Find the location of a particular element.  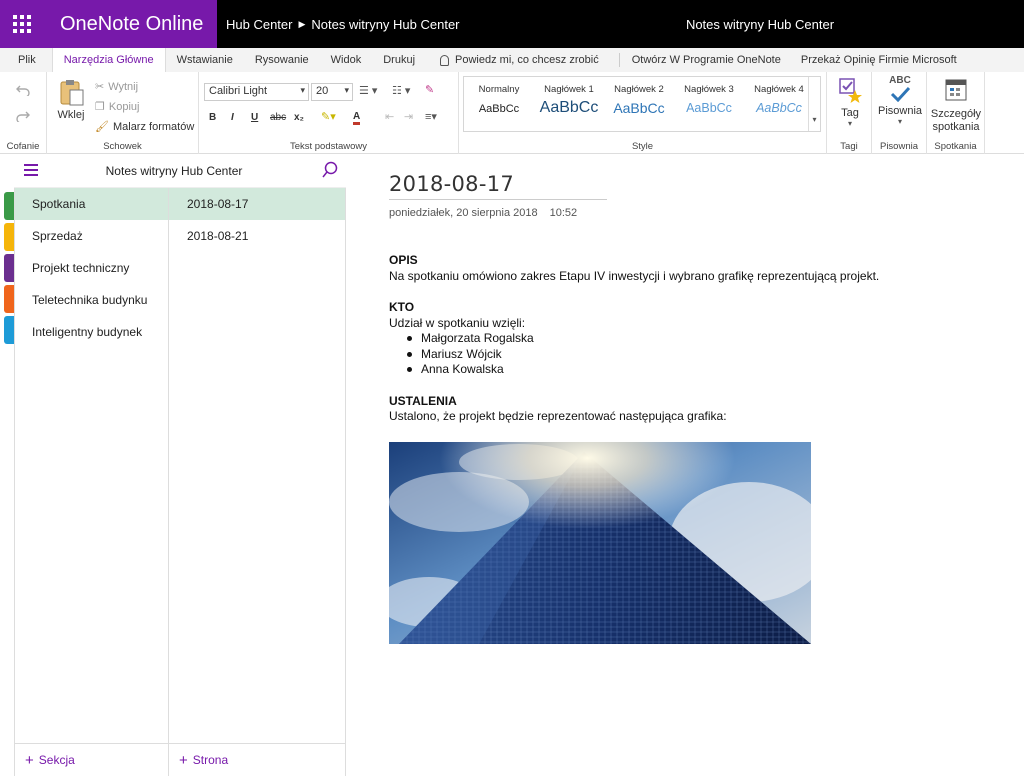

bold-button: B is located at coordinates (212, 117).